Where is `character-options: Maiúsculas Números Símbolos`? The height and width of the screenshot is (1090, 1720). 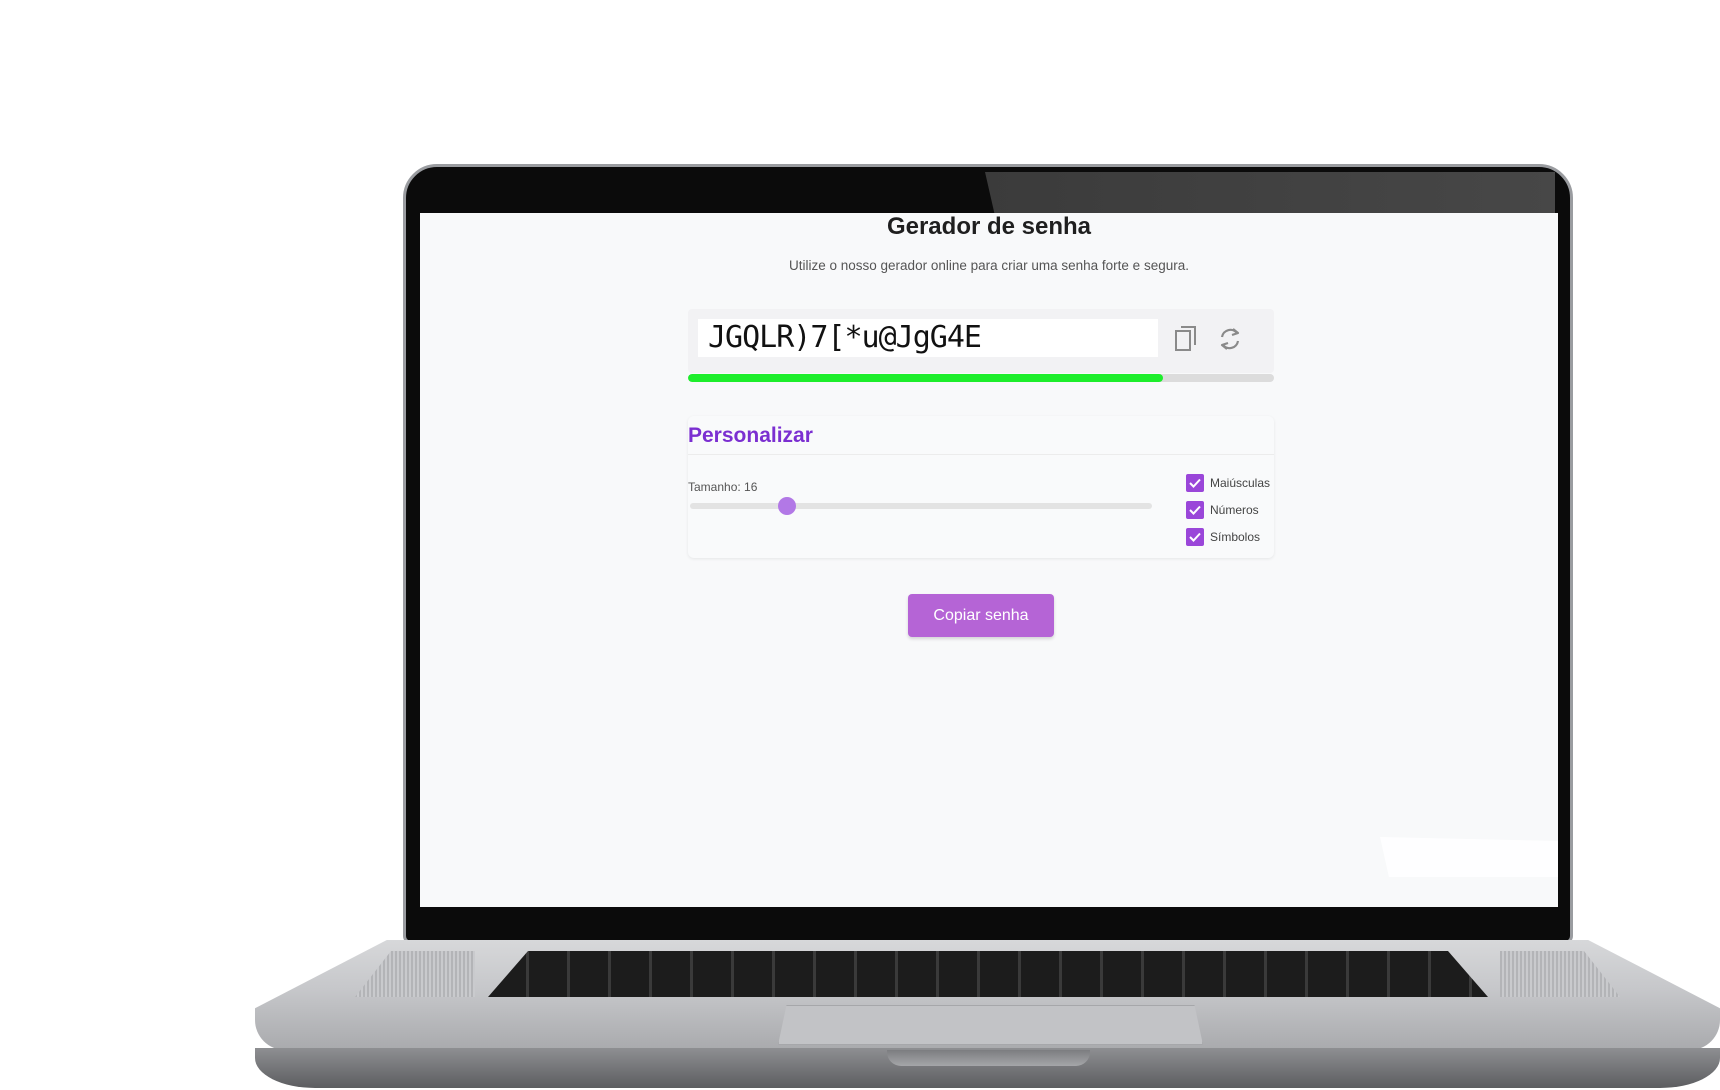 character-options: Maiúsculas Números Símbolos is located at coordinates (1228, 514).